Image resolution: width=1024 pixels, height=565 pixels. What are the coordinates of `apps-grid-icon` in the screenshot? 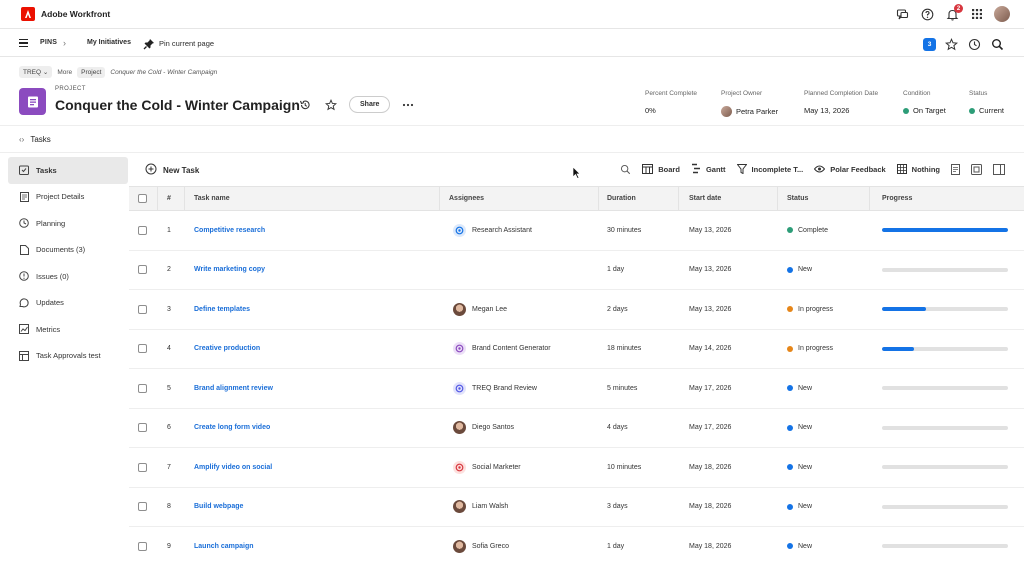 It's located at (977, 14).